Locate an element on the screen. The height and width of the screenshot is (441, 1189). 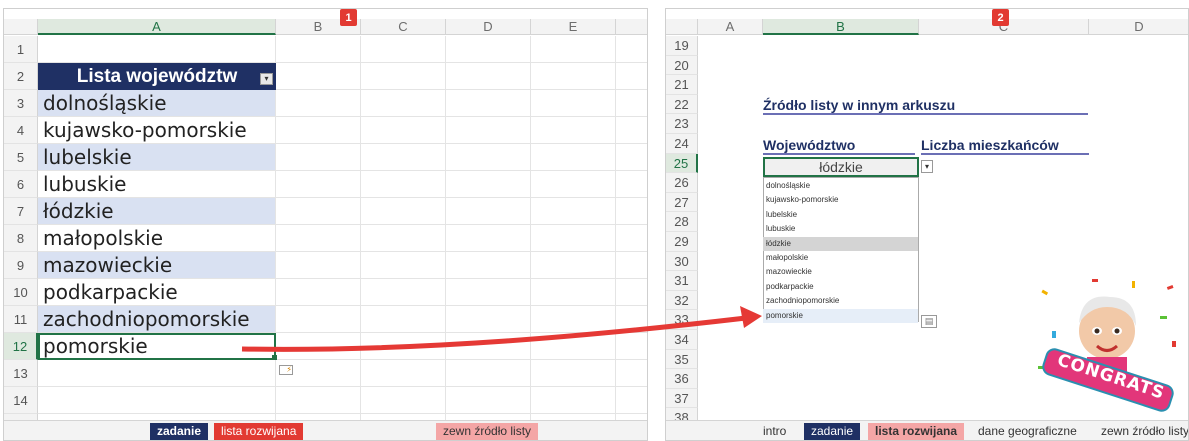
red-arrow-line is located at coordinates (494, 333).